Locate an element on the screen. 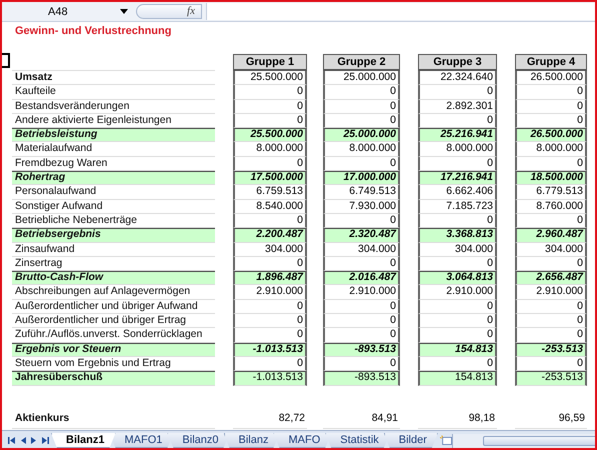  row-label: Rohertrag is located at coordinates (113, 178).